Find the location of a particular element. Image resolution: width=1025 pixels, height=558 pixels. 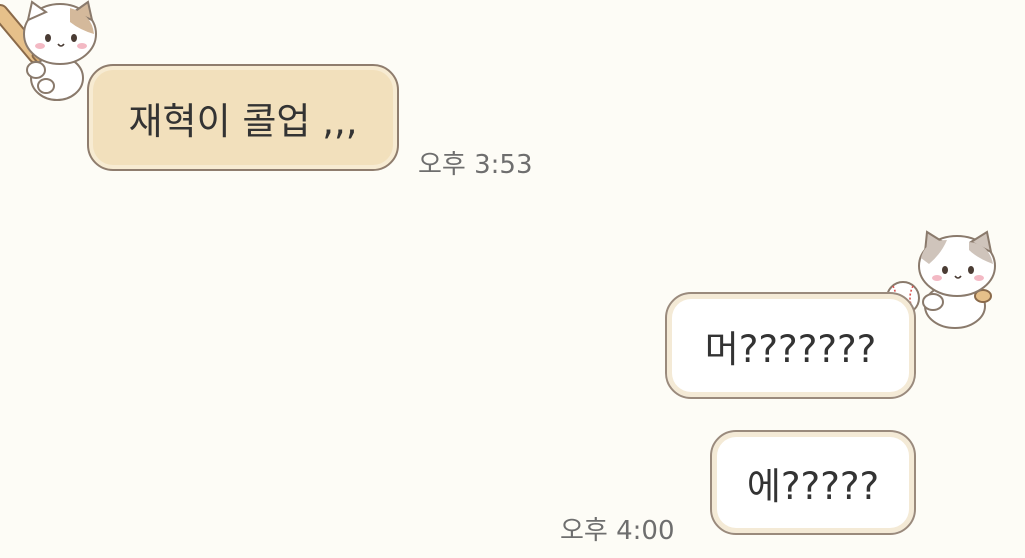

message-timestamp: 오후 3:53 is located at coordinates (475, 165).